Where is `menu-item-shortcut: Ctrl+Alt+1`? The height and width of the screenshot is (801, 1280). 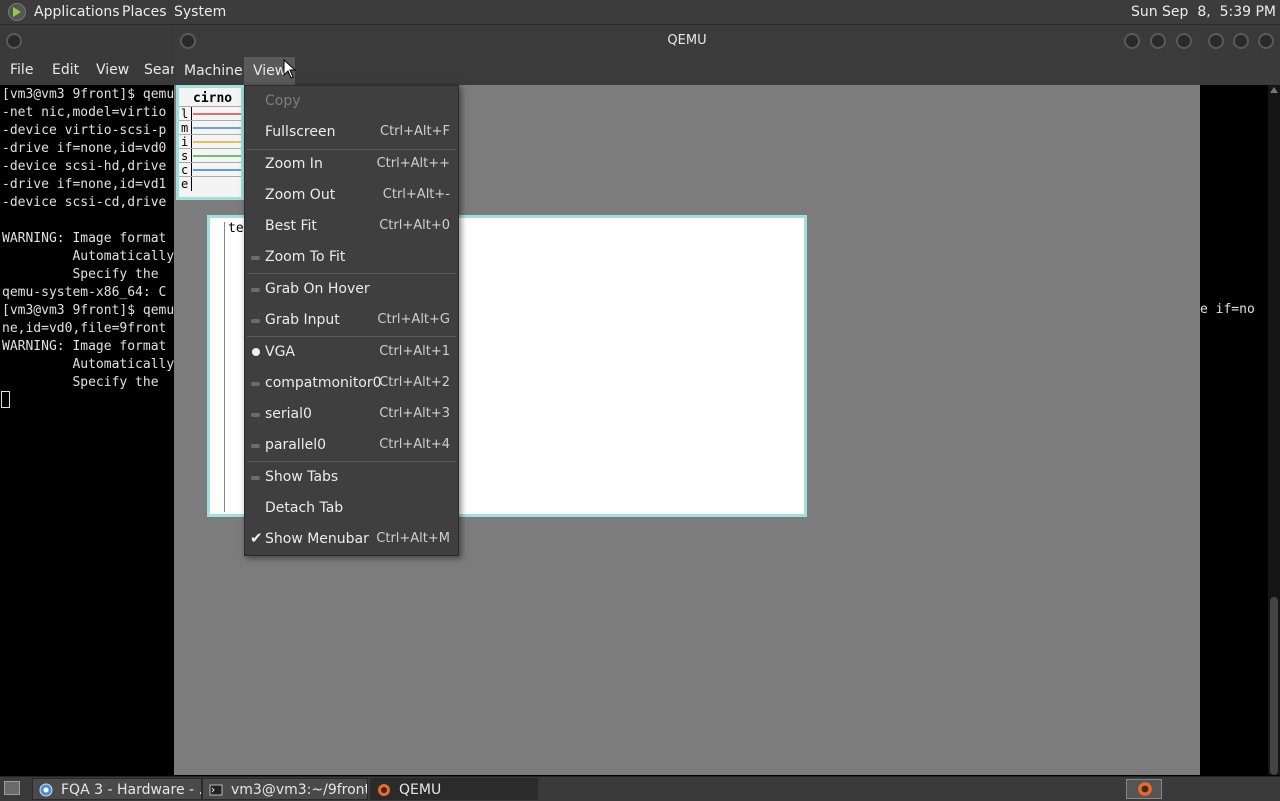
menu-item-shortcut: Ctrl+Alt+1 is located at coordinates (414, 351).